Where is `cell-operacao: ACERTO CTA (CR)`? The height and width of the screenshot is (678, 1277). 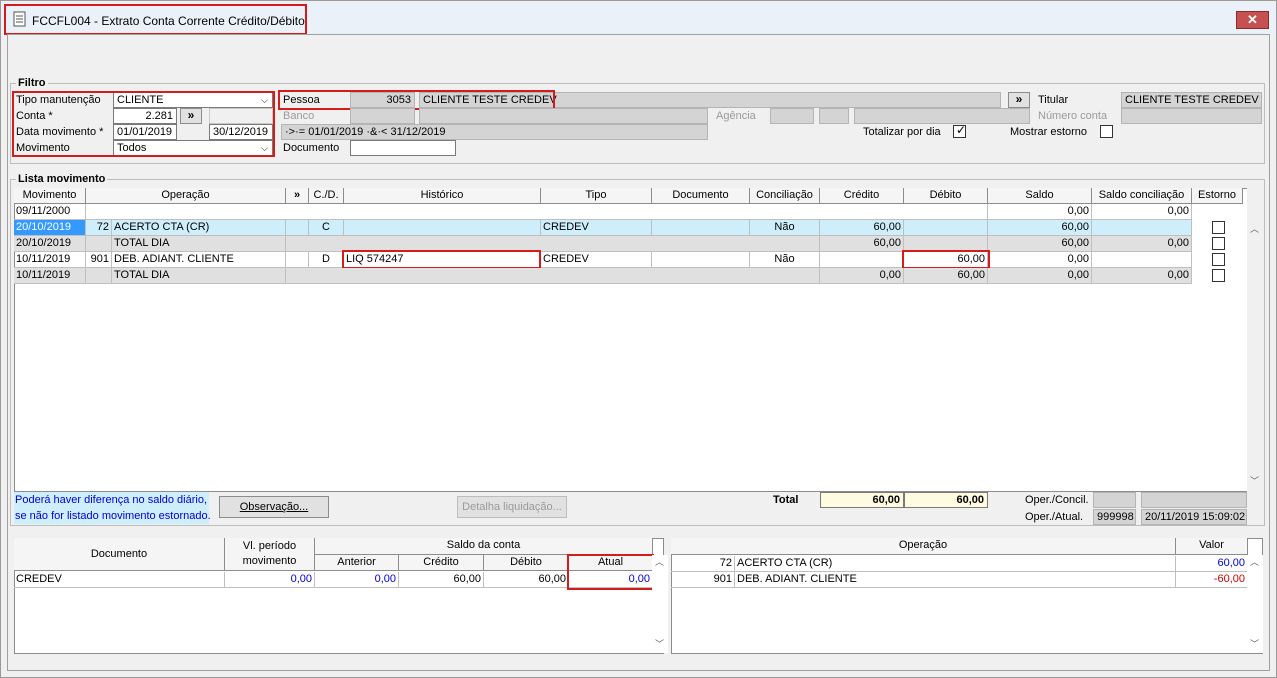 cell-operacao: ACERTO CTA (CR) is located at coordinates (199, 228).